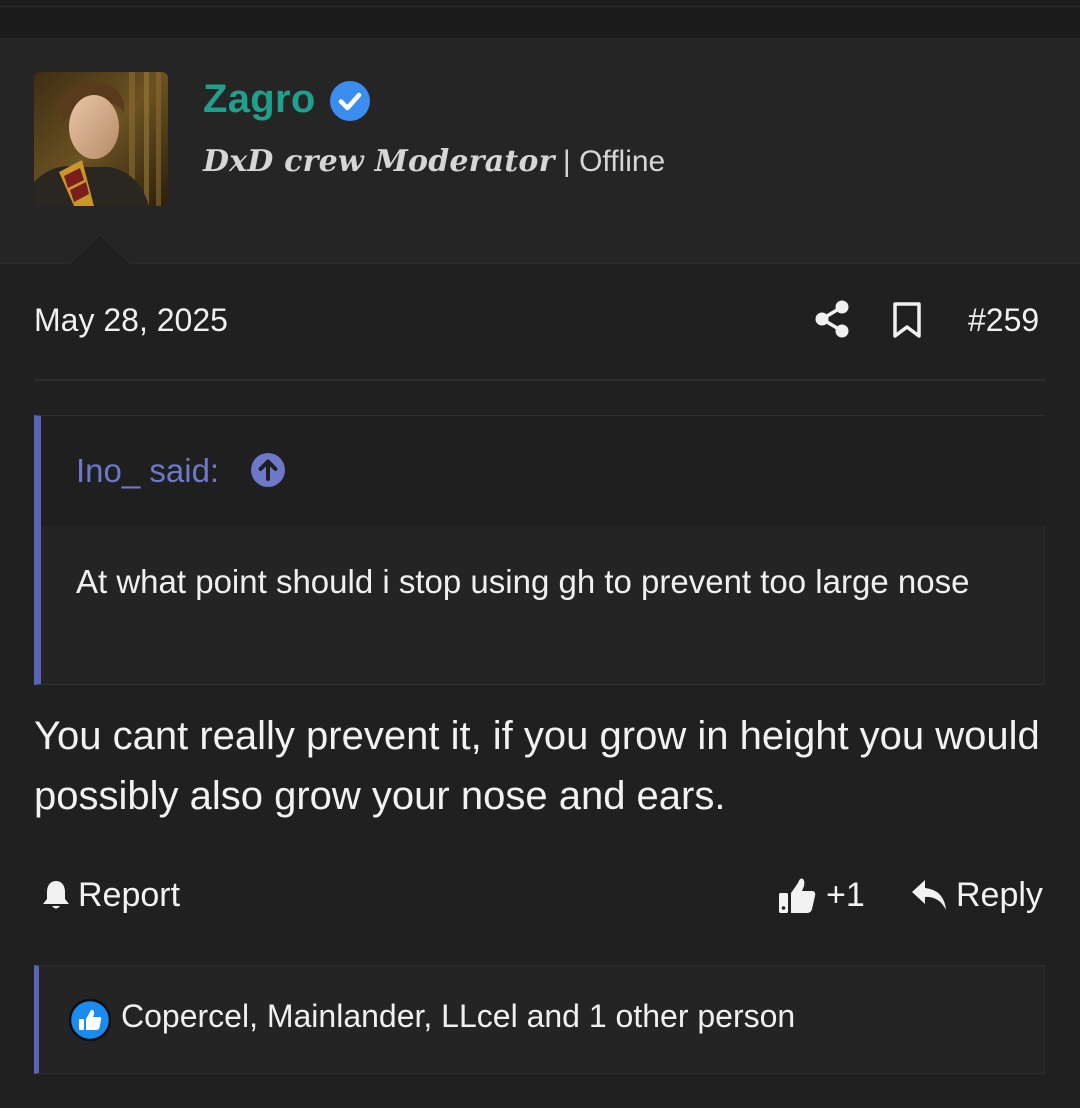 This screenshot has height=1108, width=1080. What do you see at coordinates (543, 471) in the screenshot?
I see `quote-header: Ino_ said:` at bounding box center [543, 471].